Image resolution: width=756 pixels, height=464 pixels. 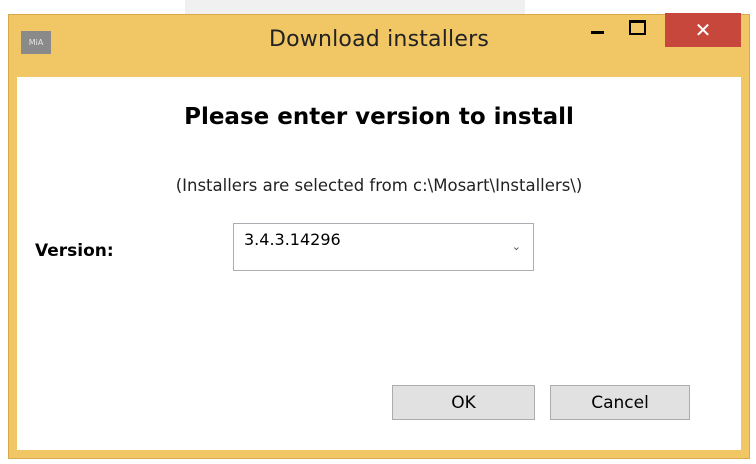 I want to click on minimize-button, so click(x=597, y=31).